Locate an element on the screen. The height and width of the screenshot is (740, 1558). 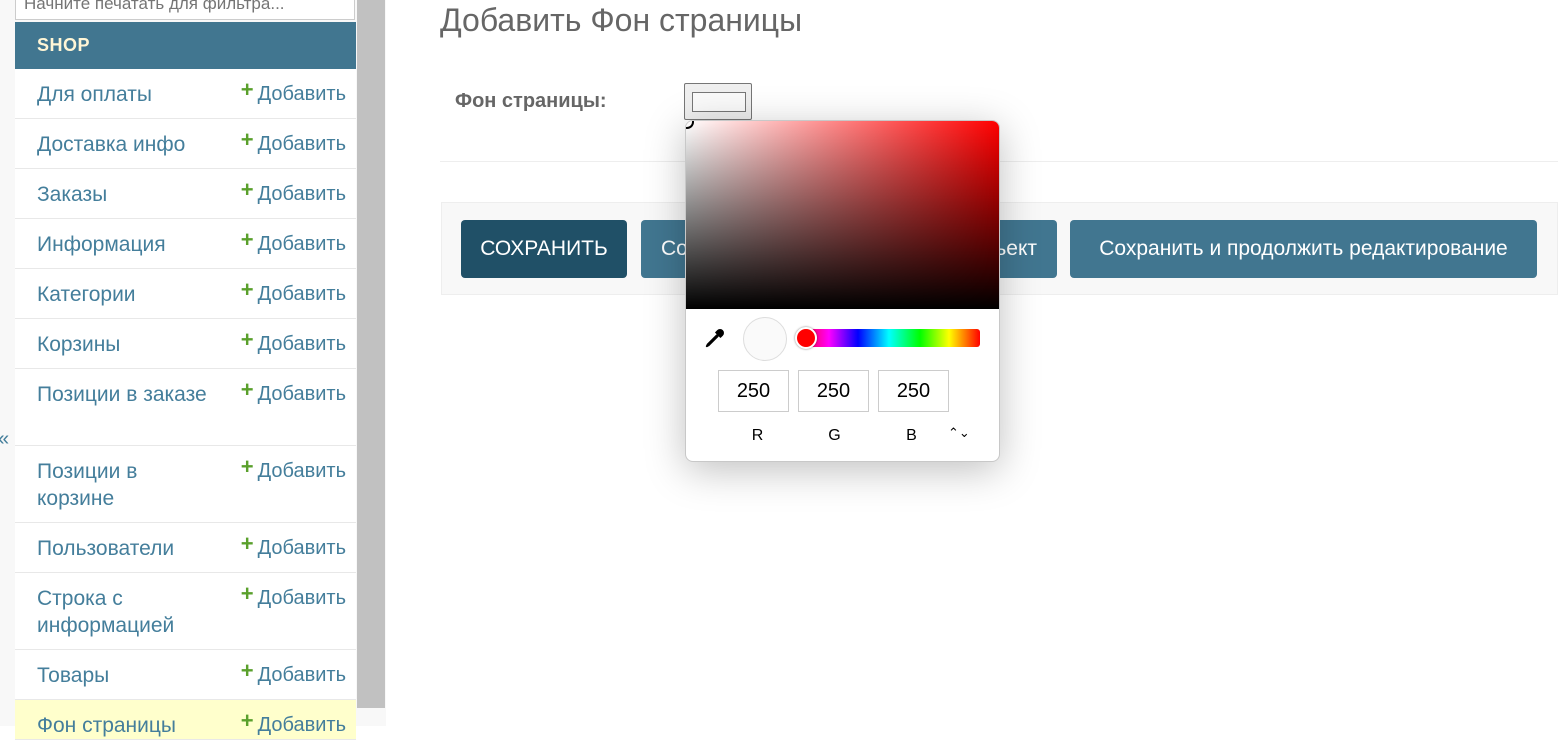
sidebar-collapse-toggle: « is located at coordinates (4, 439).